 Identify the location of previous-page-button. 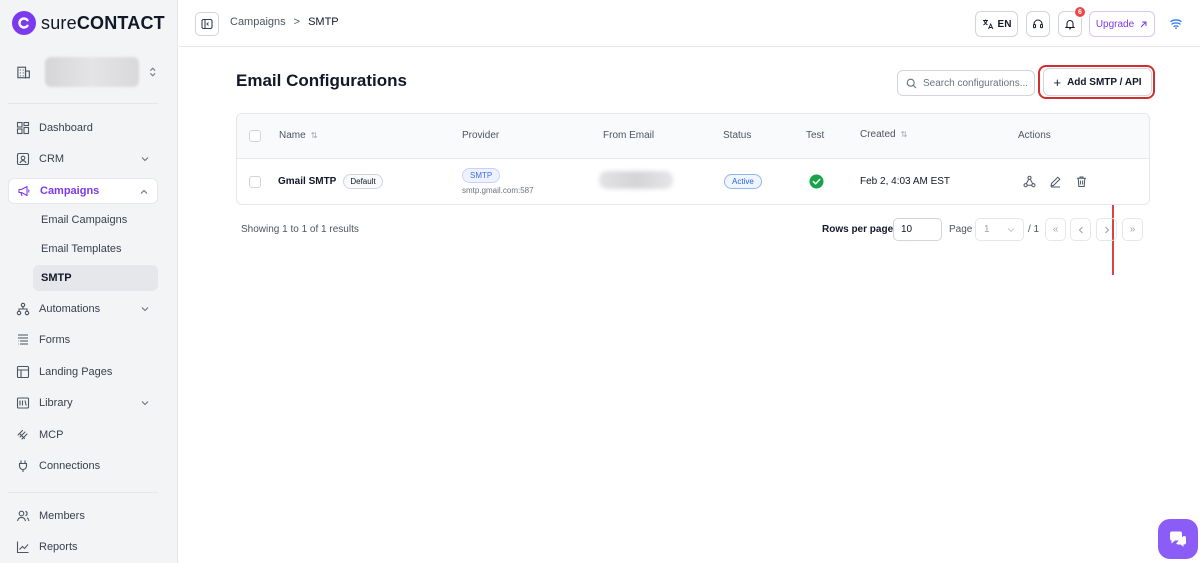
(1080, 229).